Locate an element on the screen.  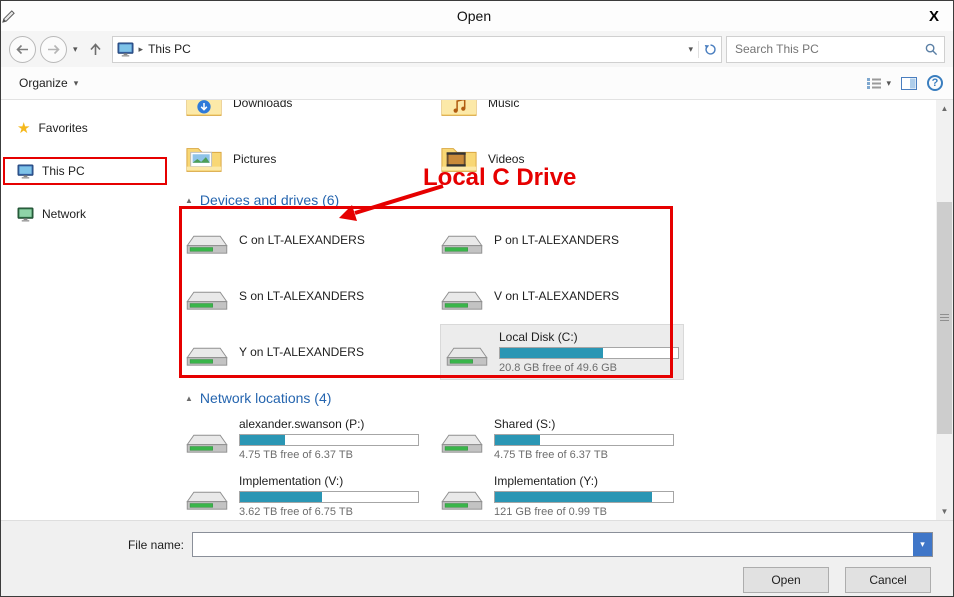
help-button: ? is located at coordinates (935, 83).